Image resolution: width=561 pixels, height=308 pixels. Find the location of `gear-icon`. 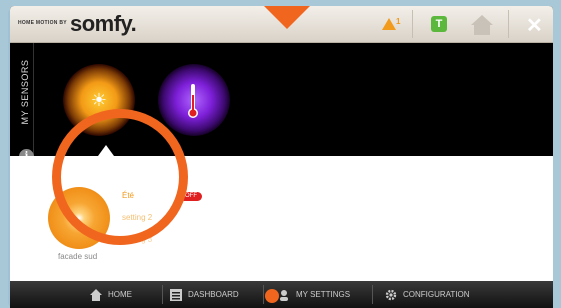

gear-icon is located at coordinates (391, 294).